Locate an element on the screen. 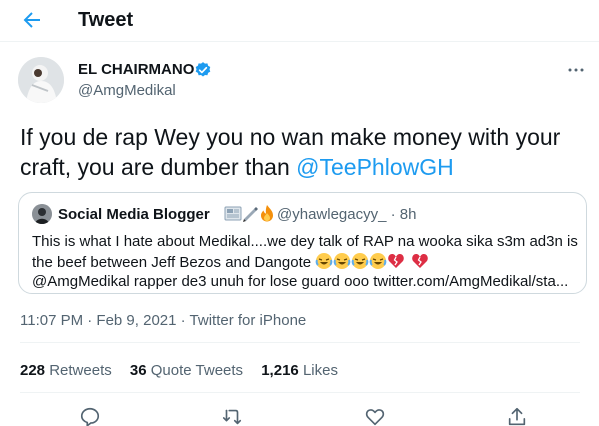 The image size is (599, 426). quoted-avatar-image is located at coordinates (42, 214).